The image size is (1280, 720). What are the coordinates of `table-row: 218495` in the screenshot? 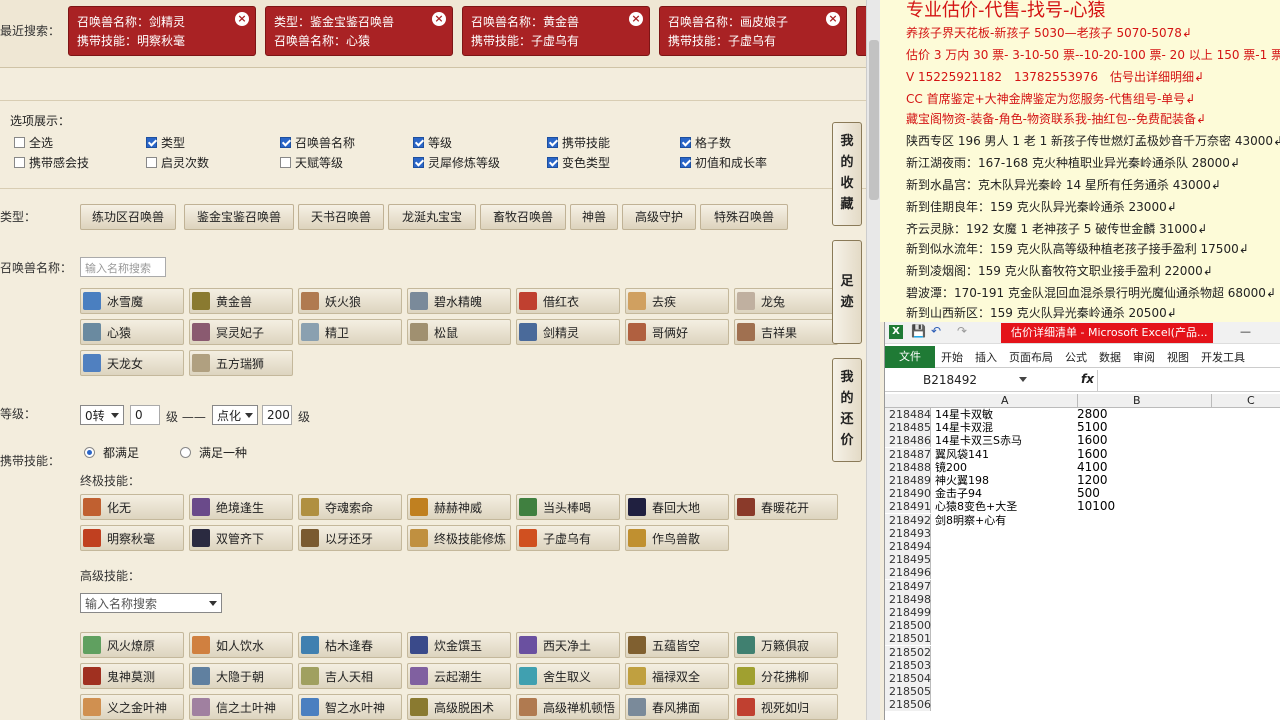 It's located at (1082, 560).